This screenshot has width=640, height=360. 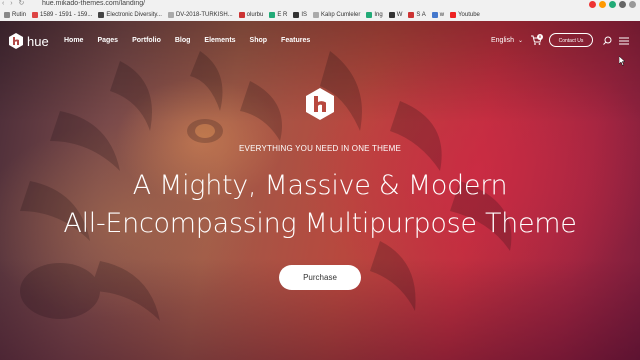 What do you see at coordinates (259, 40) in the screenshot?
I see `nav-shop: Shop` at bounding box center [259, 40].